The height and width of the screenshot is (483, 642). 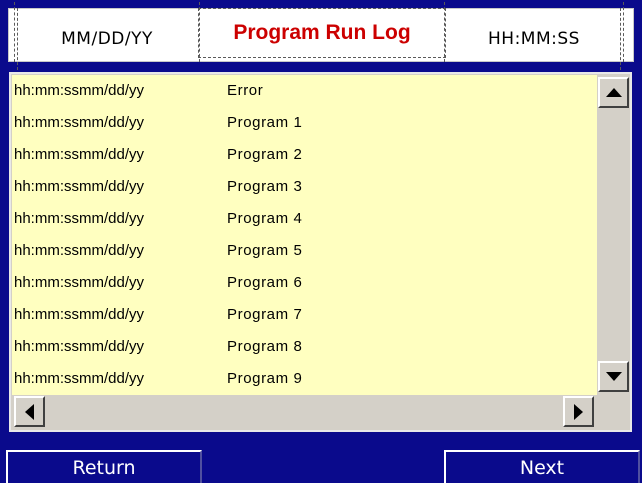 What do you see at coordinates (107, 39) in the screenshot?
I see `date-label: MM/DD/YY` at bounding box center [107, 39].